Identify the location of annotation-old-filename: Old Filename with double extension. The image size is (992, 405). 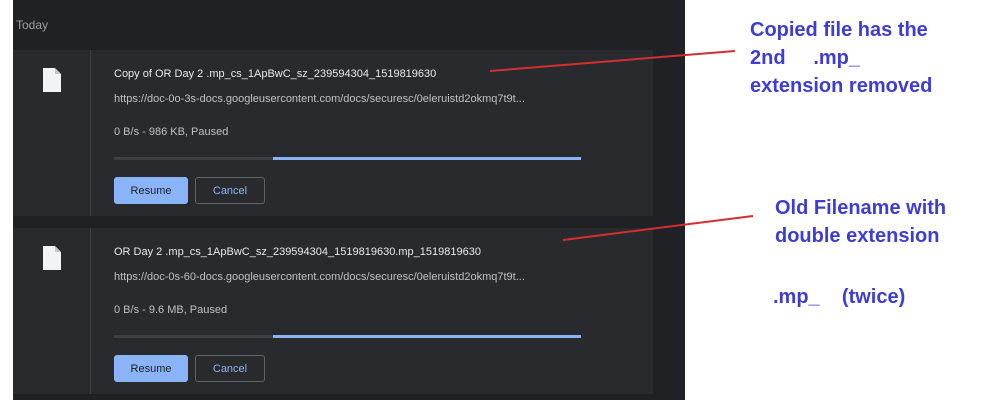
(861, 222).